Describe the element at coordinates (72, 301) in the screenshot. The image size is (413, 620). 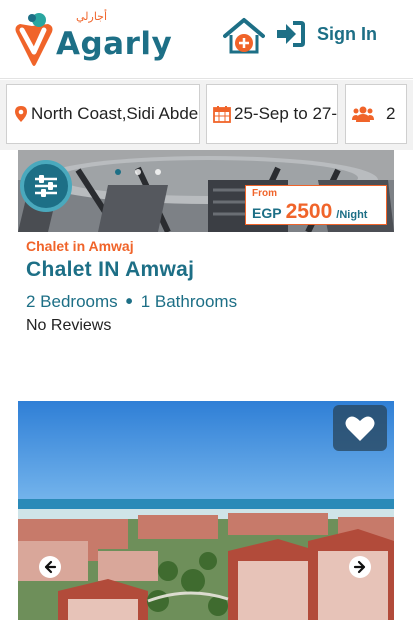
I see `bedrooms-count: 2 Bedrooms` at that location.